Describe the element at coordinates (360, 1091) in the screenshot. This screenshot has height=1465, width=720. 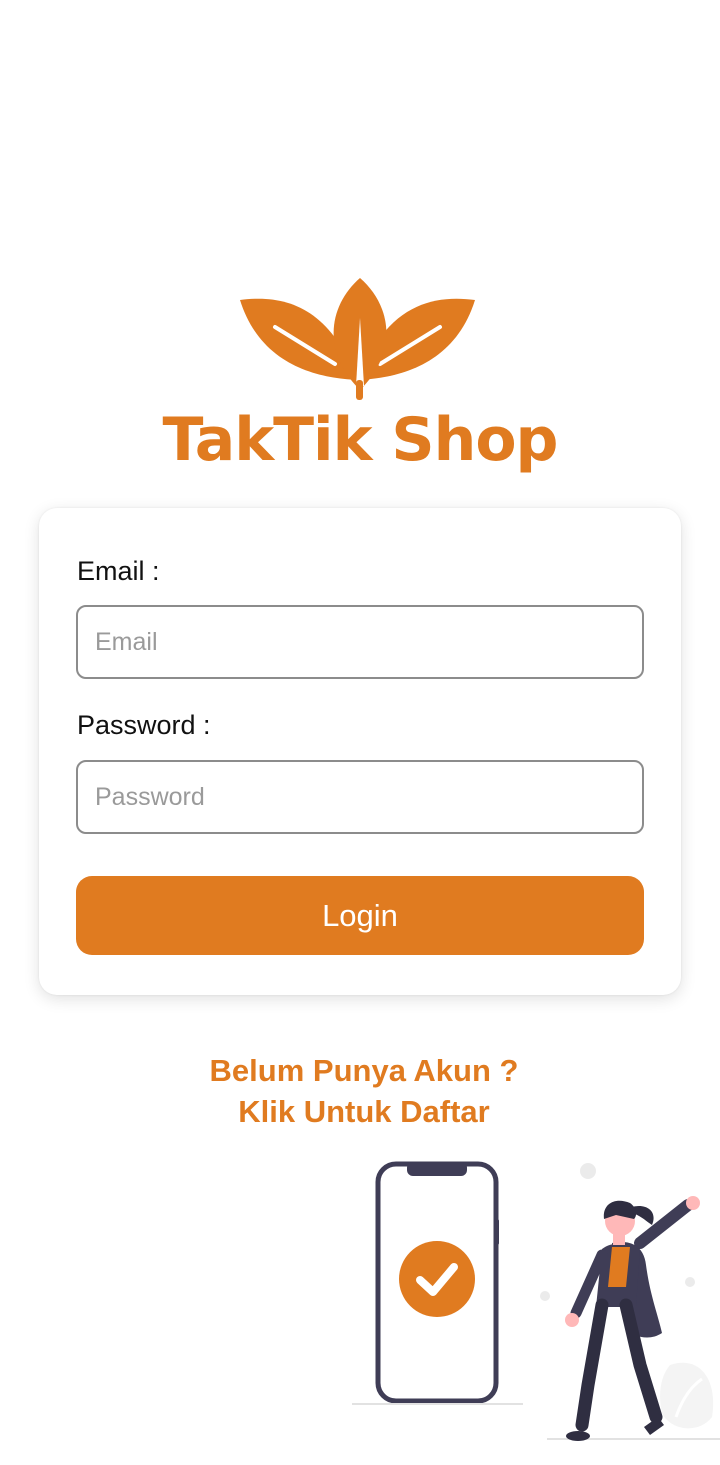
I see `register-link: Belum Punya Akun ? Klik Untuk Daftar` at that location.